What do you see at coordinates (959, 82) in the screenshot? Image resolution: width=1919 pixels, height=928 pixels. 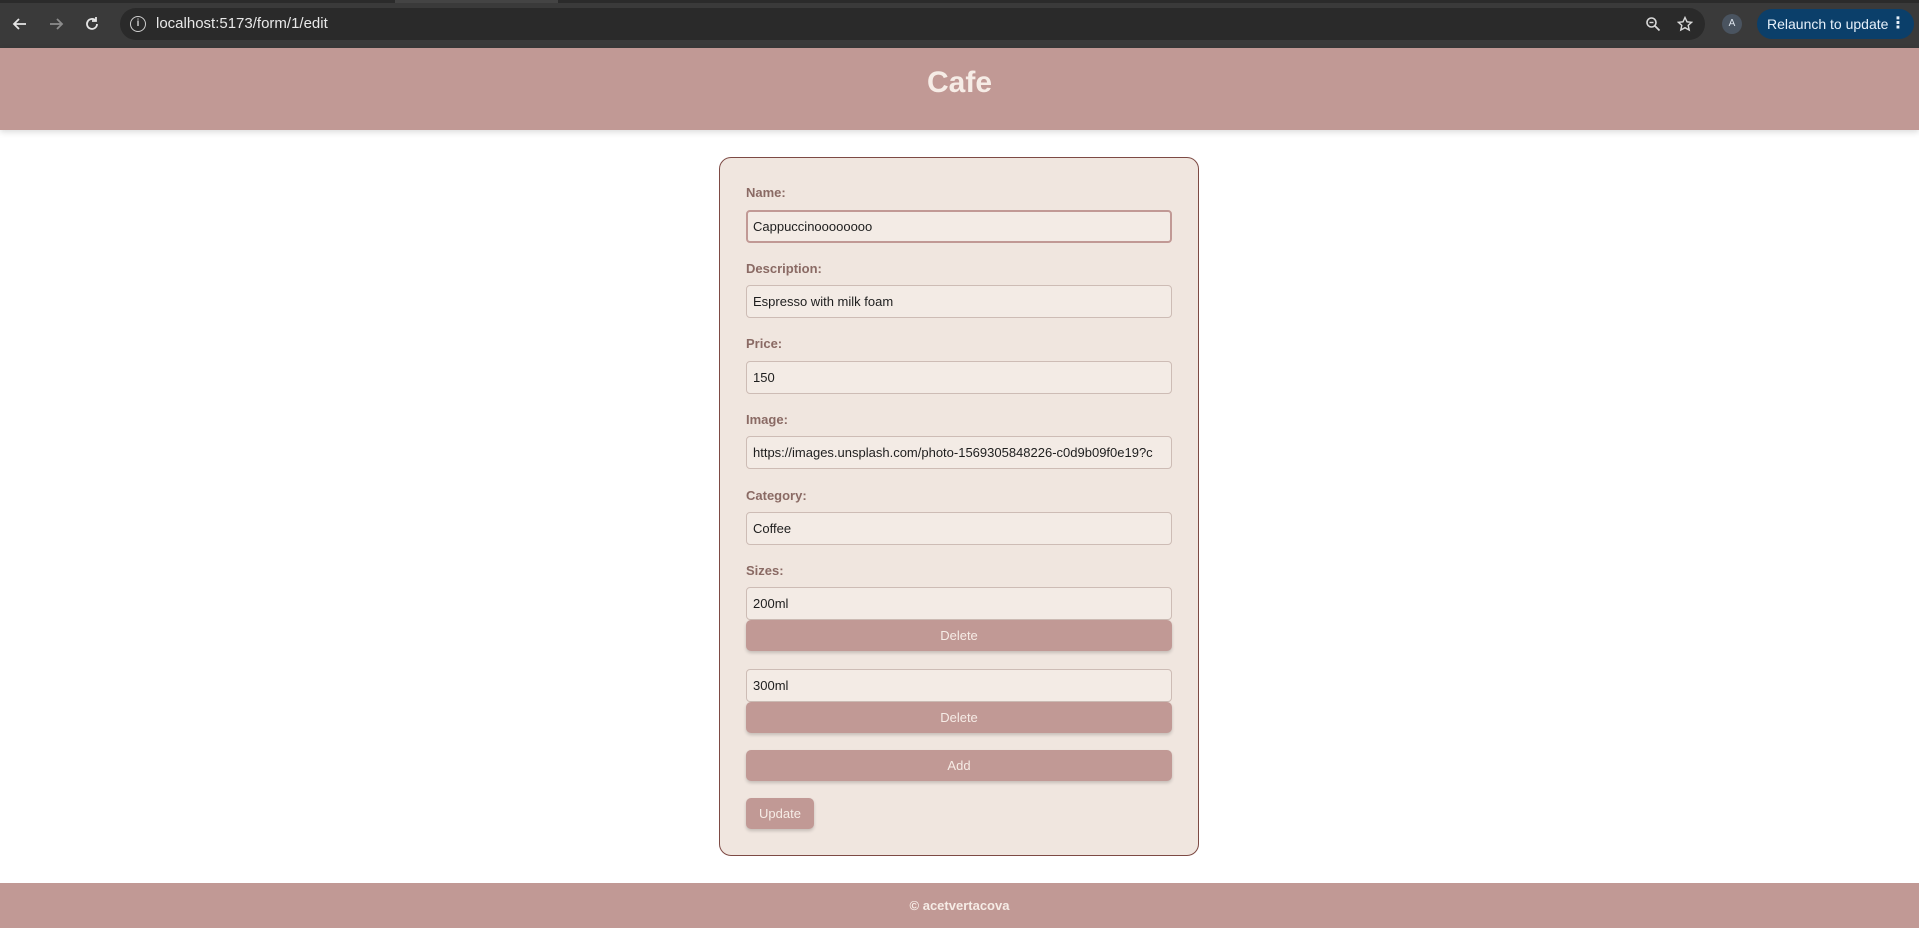 I see `site-title: Cafe` at bounding box center [959, 82].